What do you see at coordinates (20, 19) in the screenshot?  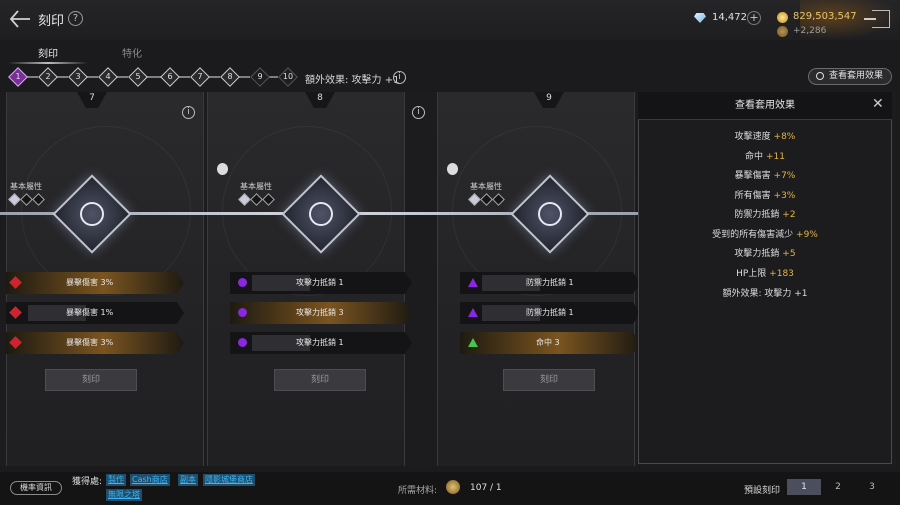 I see `back-arrow-icon` at bounding box center [20, 19].